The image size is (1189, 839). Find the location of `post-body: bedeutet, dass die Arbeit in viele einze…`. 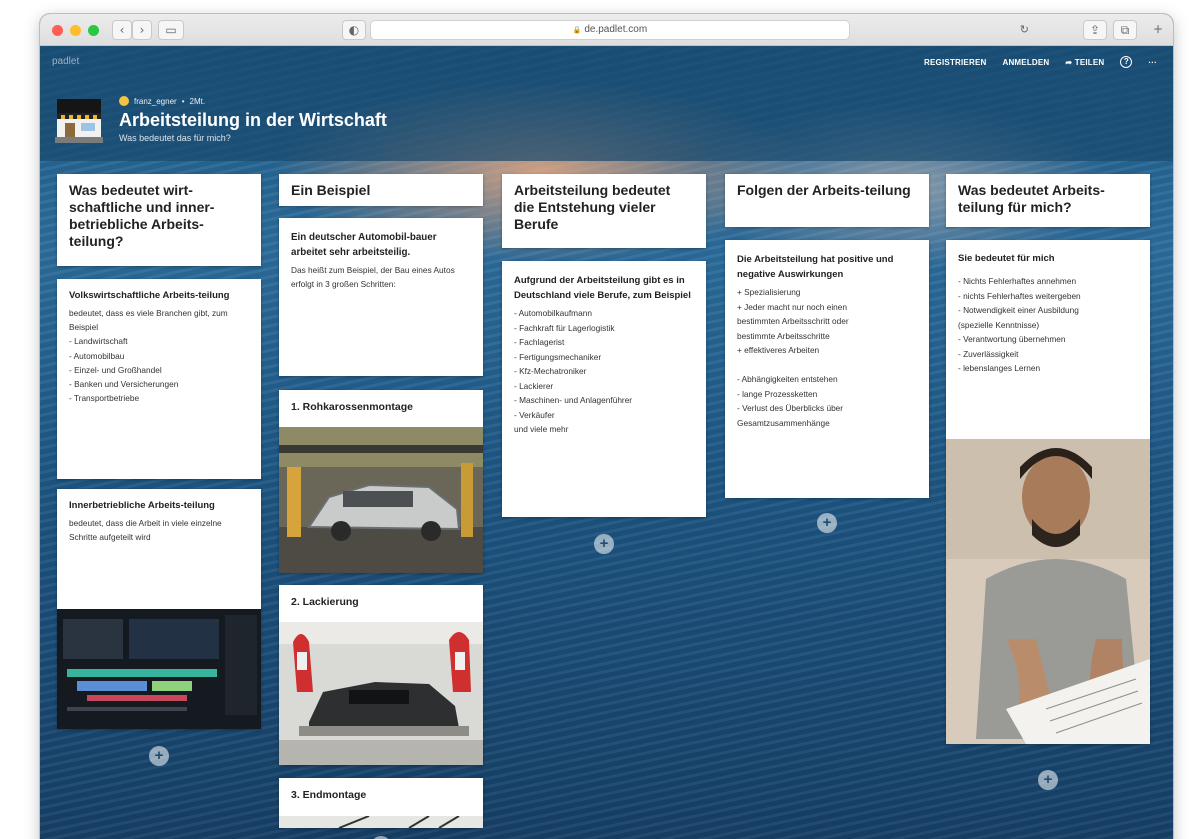

post-body: bedeutet, dass die Arbeit in viele einze… is located at coordinates (145, 530).